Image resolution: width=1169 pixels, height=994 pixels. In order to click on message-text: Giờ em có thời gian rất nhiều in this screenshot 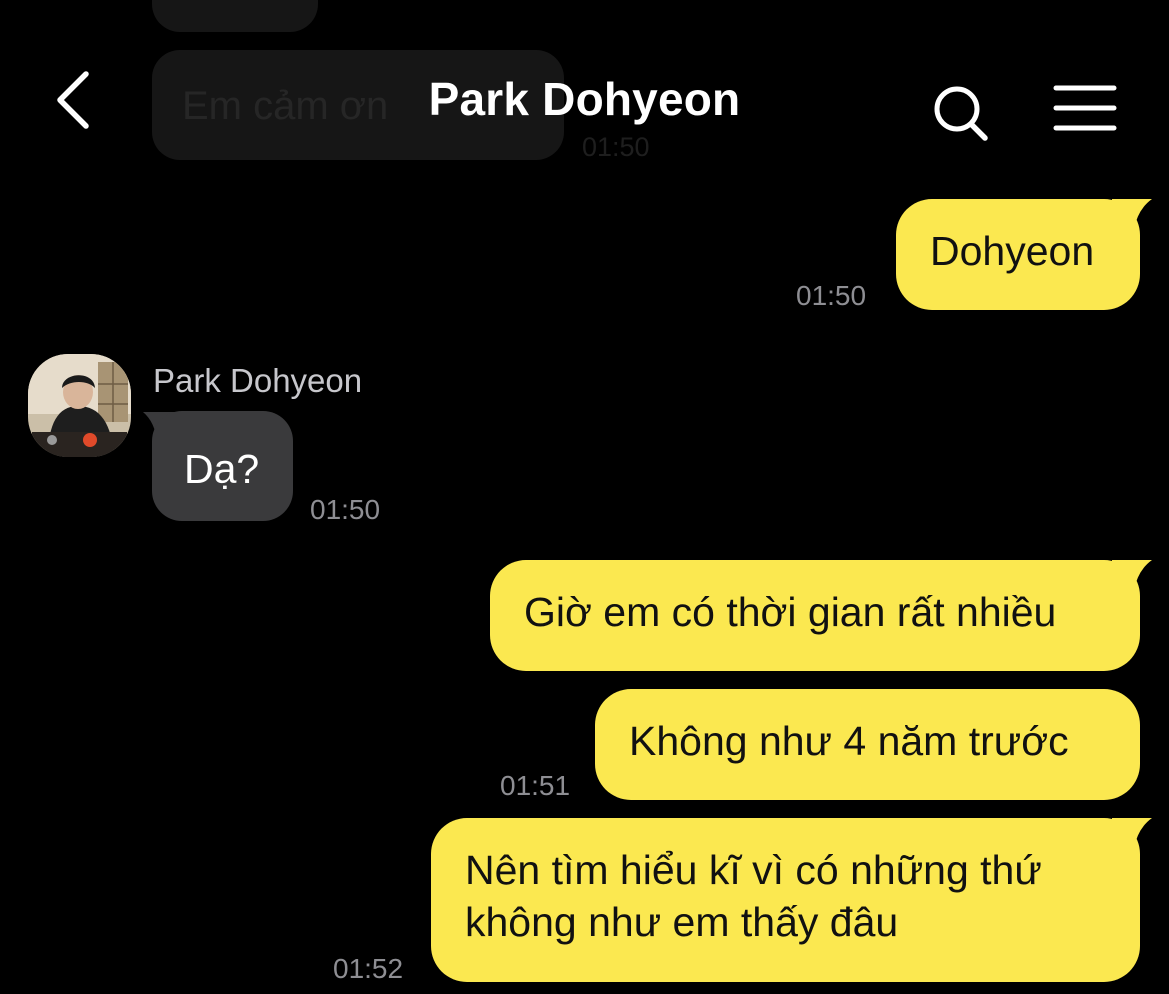, I will do `click(790, 612)`.